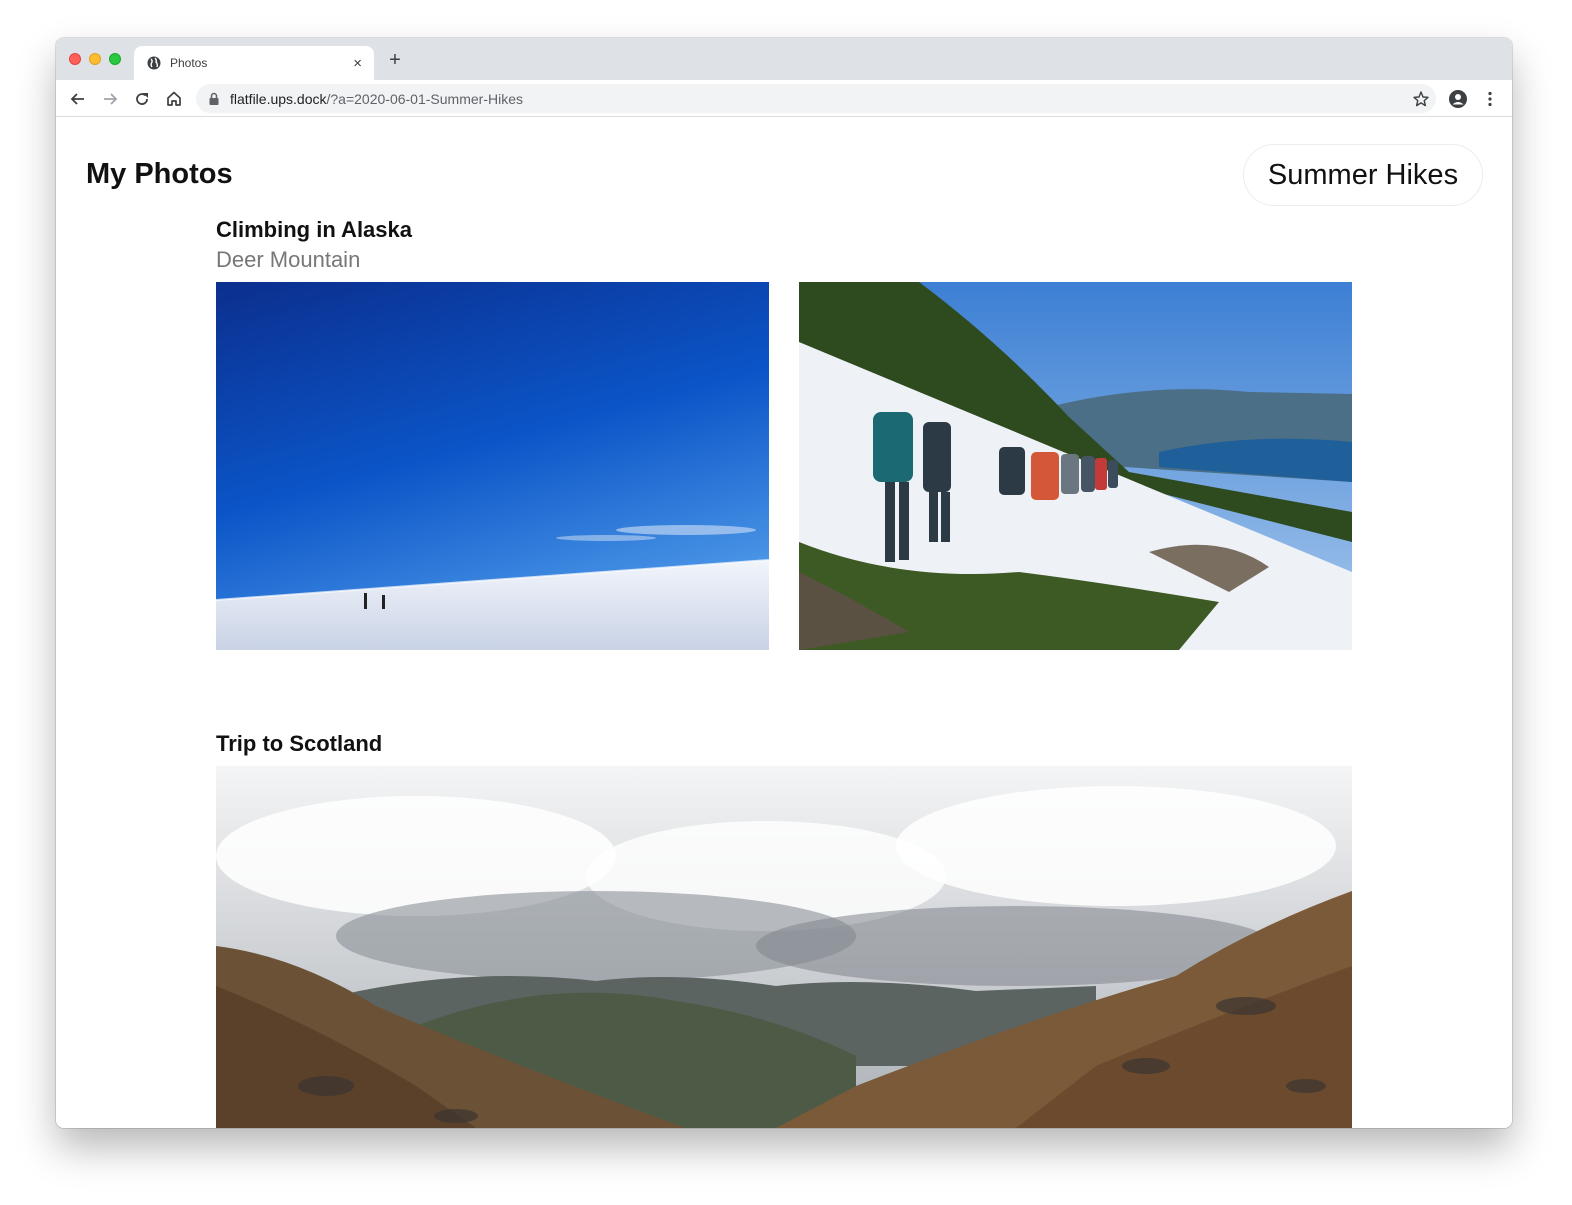 The height and width of the screenshot is (1205, 1572). What do you see at coordinates (159, 174) in the screenshot?
I see `site-title: My Photos` at bounding box center [159, 174].